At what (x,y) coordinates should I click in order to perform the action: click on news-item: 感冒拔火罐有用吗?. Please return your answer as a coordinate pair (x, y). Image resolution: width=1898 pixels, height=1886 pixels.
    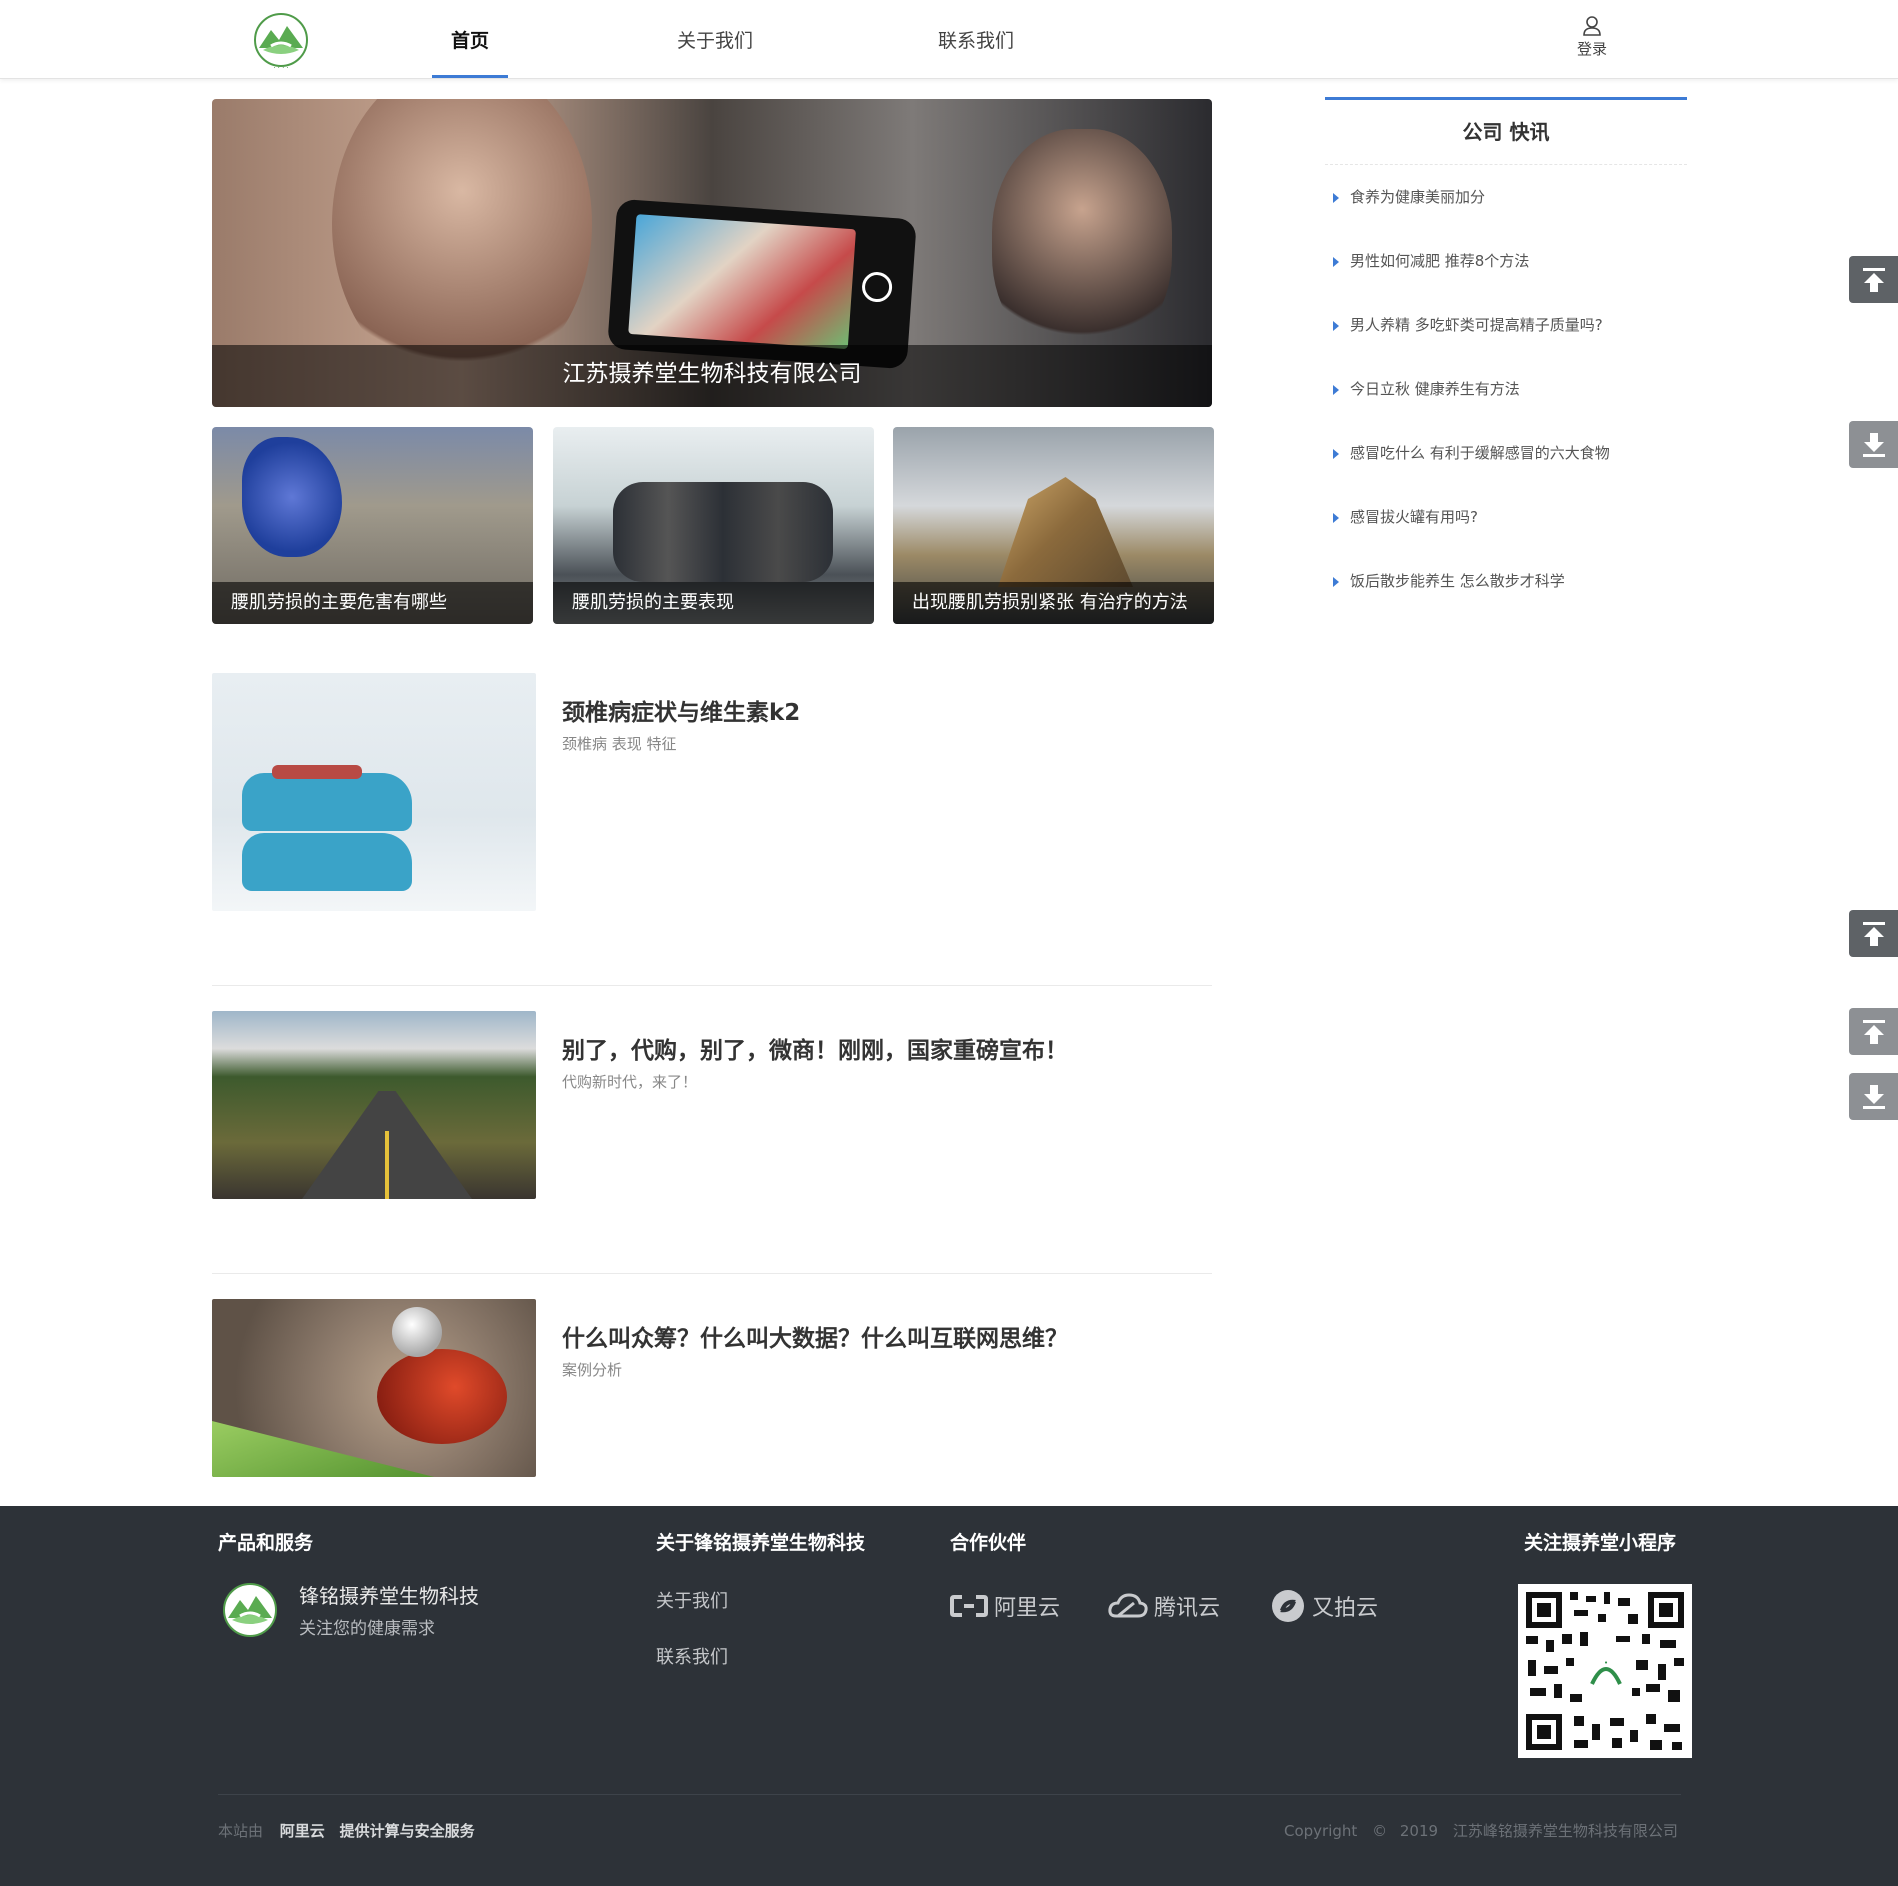
    Looking at the image, I should click on (1506, 517).